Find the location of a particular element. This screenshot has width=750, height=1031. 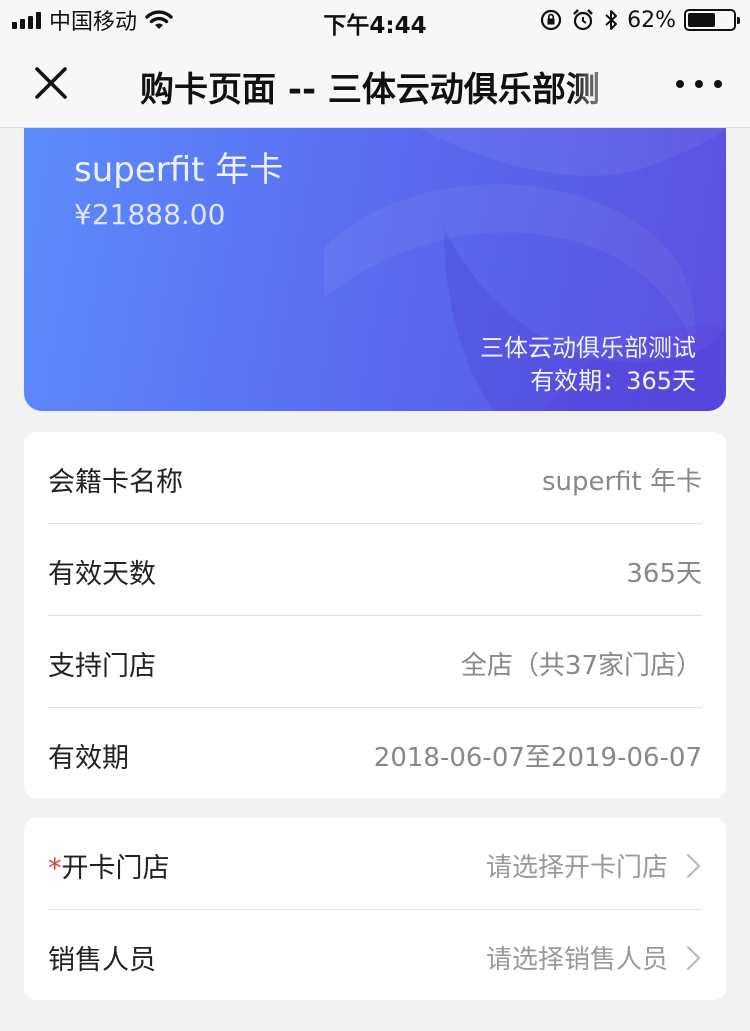

detail-value: superfit 年卡 is located at coordinates (621, 482).